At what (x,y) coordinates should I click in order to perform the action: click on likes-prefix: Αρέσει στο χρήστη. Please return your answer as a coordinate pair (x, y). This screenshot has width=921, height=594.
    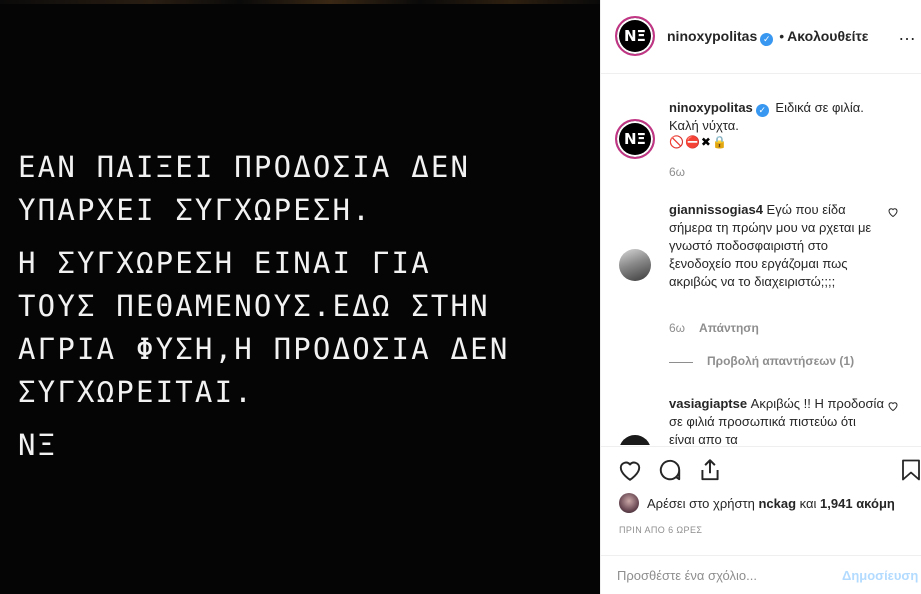
    Looking at the image, I should click on (701, 503).